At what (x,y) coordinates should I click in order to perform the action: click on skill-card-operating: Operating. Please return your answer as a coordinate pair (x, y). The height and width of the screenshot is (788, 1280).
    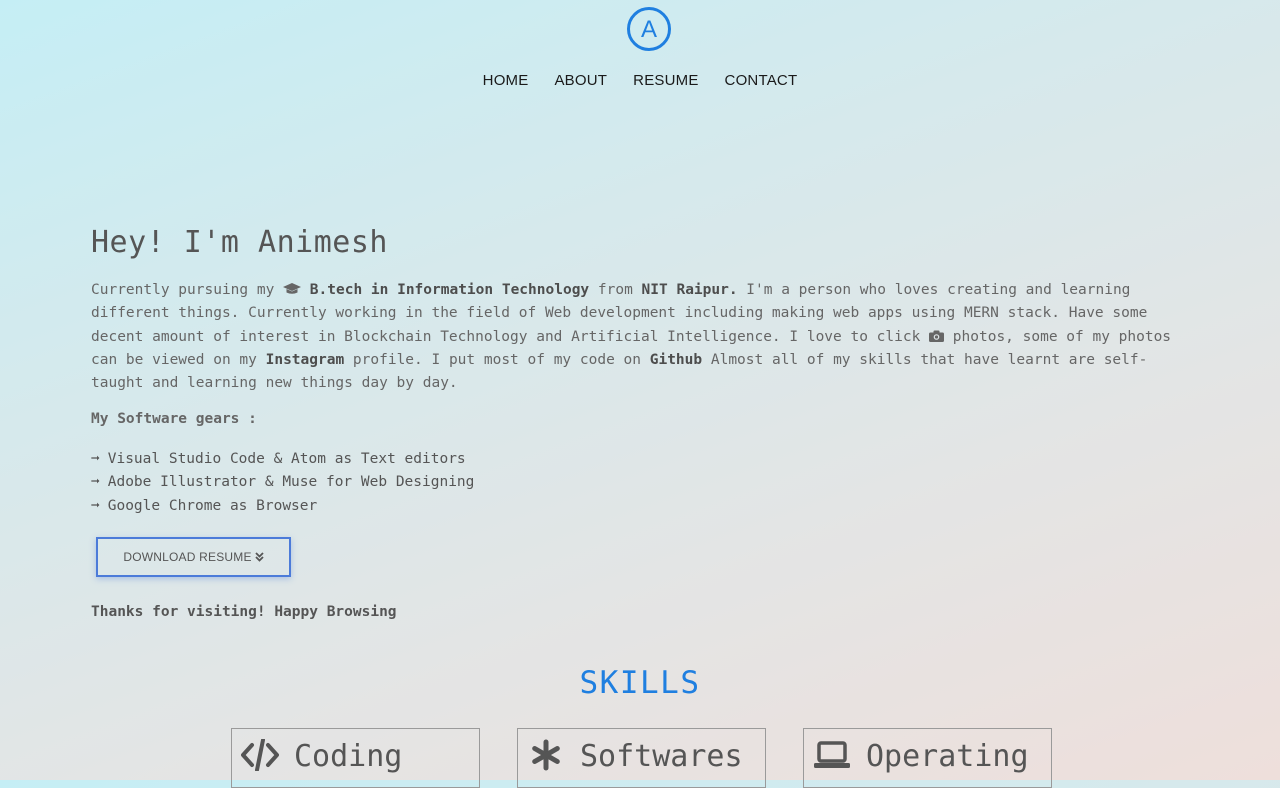
    Looking at the image, I should click on (927, 758).